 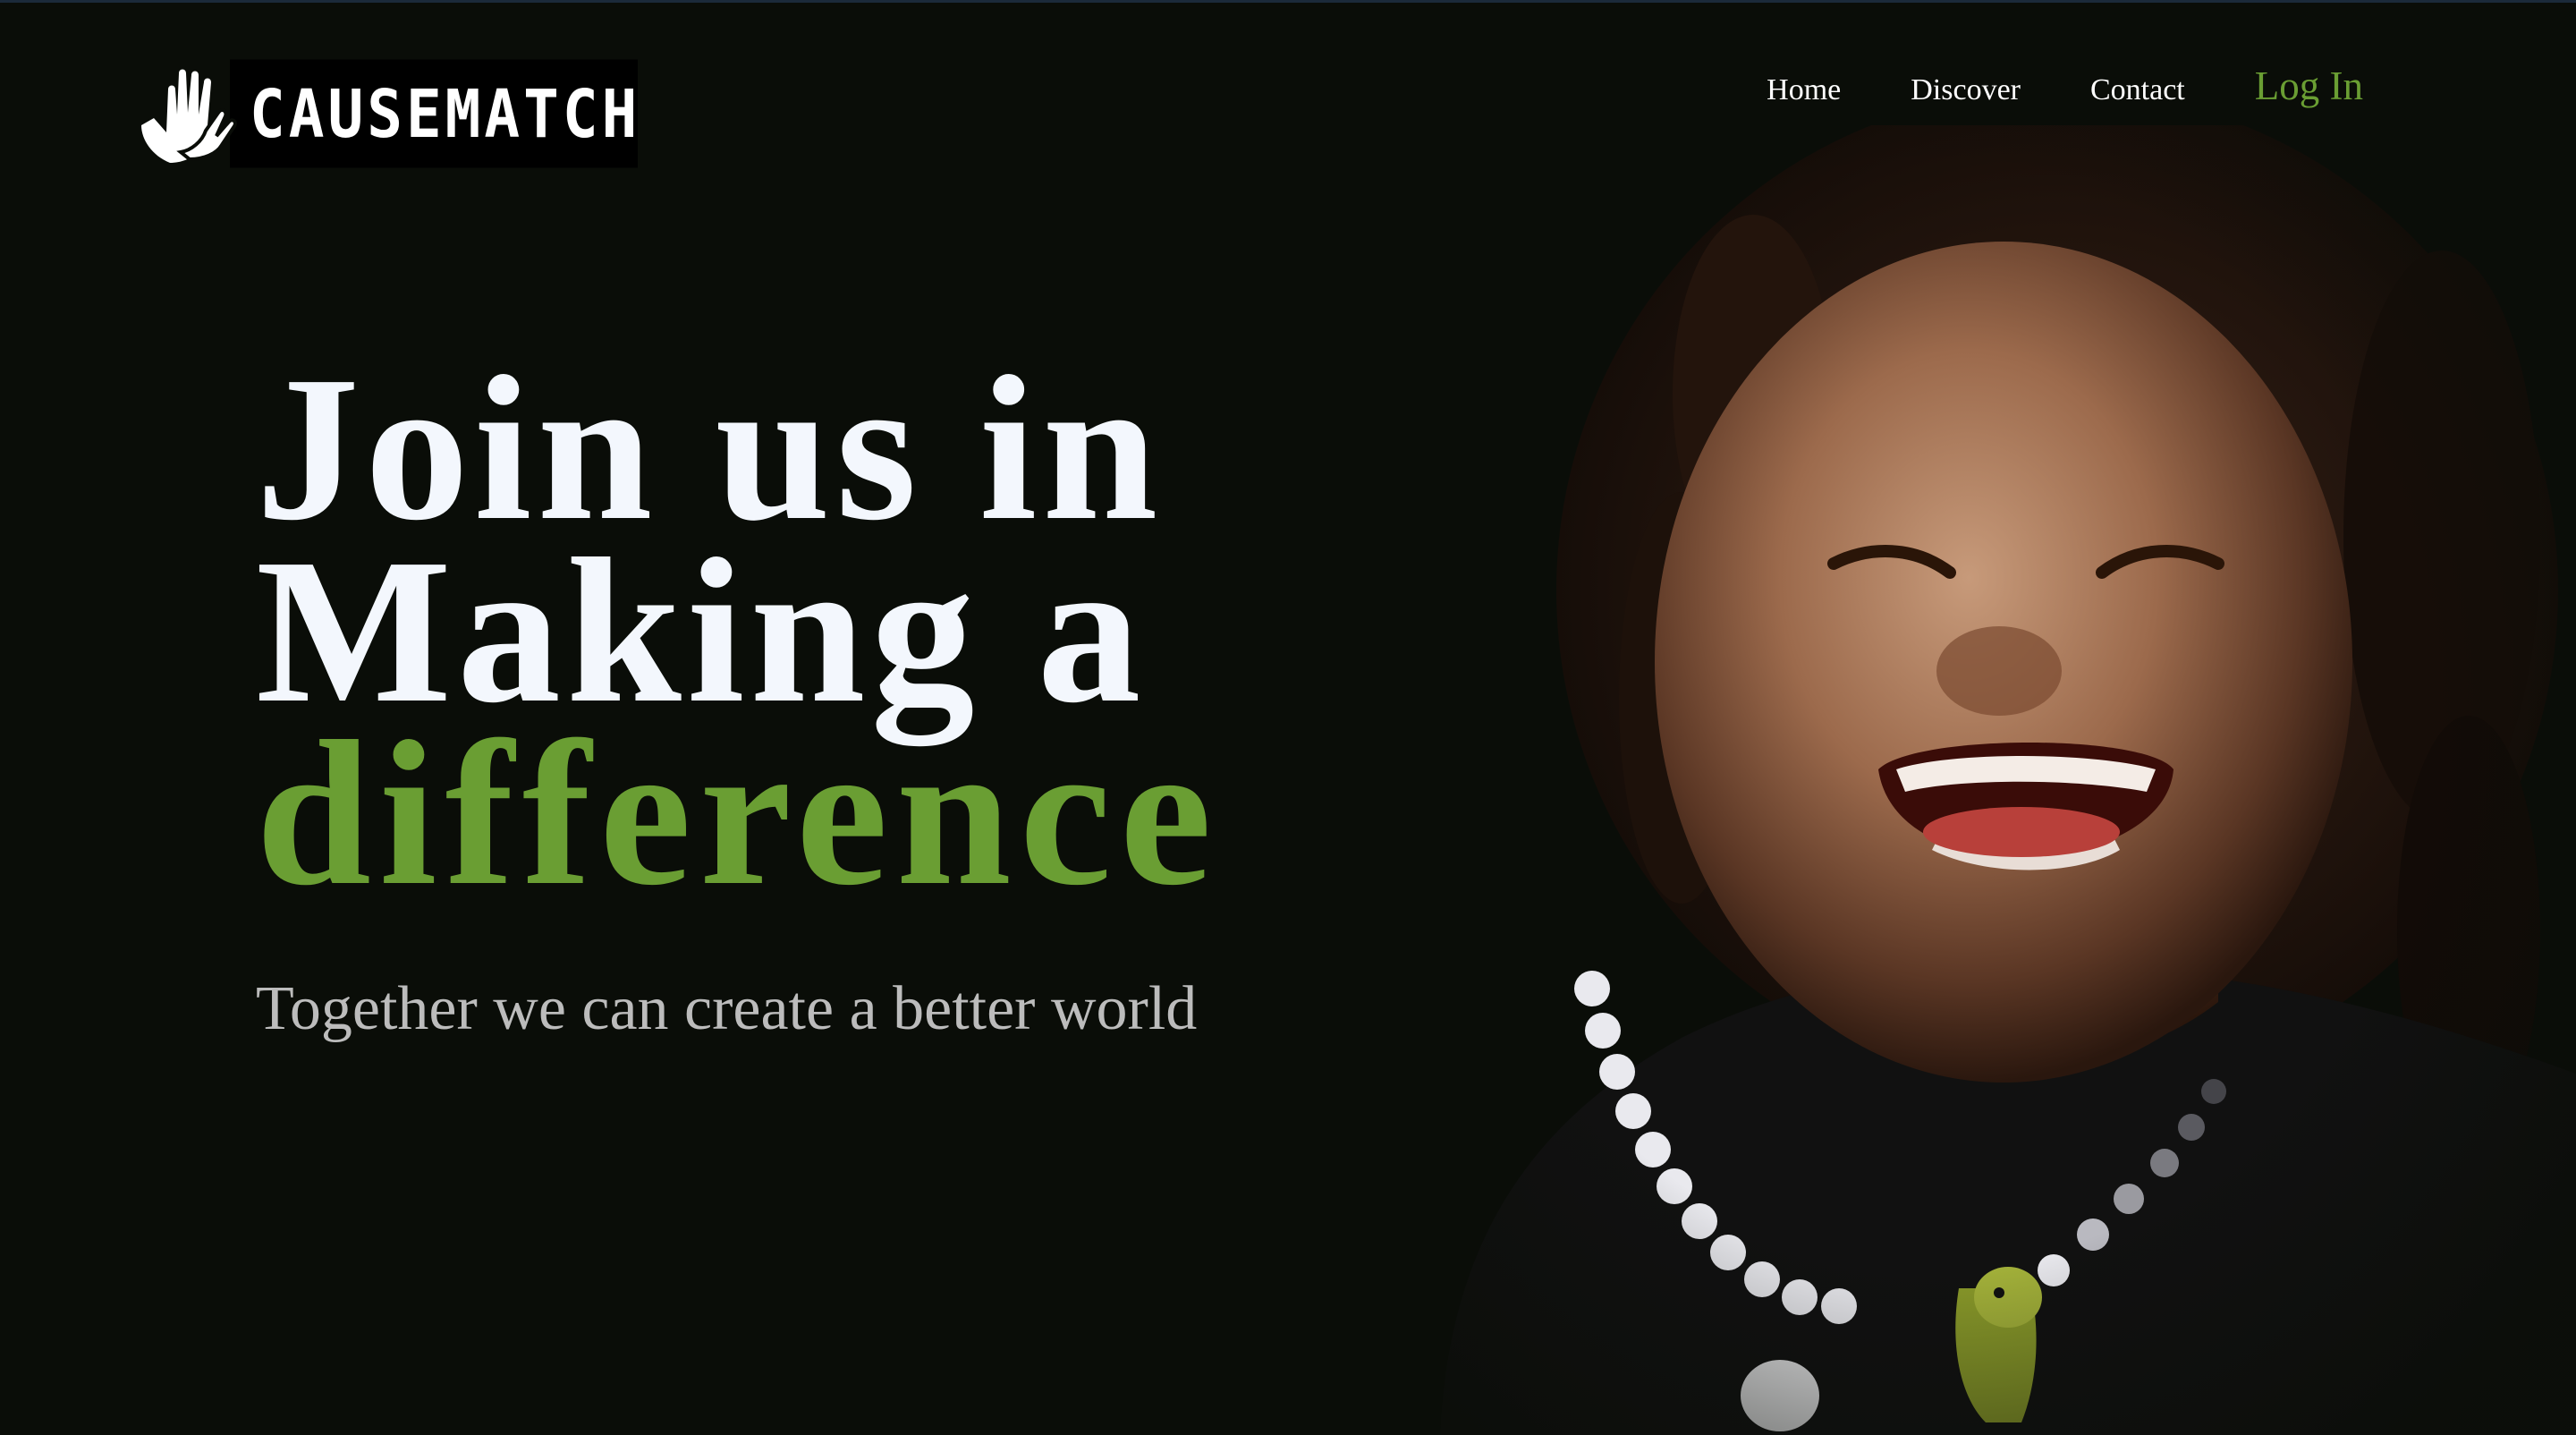 What do you see at coordinates (2309, 86) in the screenshot?
I see `login-link: Log In` at bounding box center [2309, 86].